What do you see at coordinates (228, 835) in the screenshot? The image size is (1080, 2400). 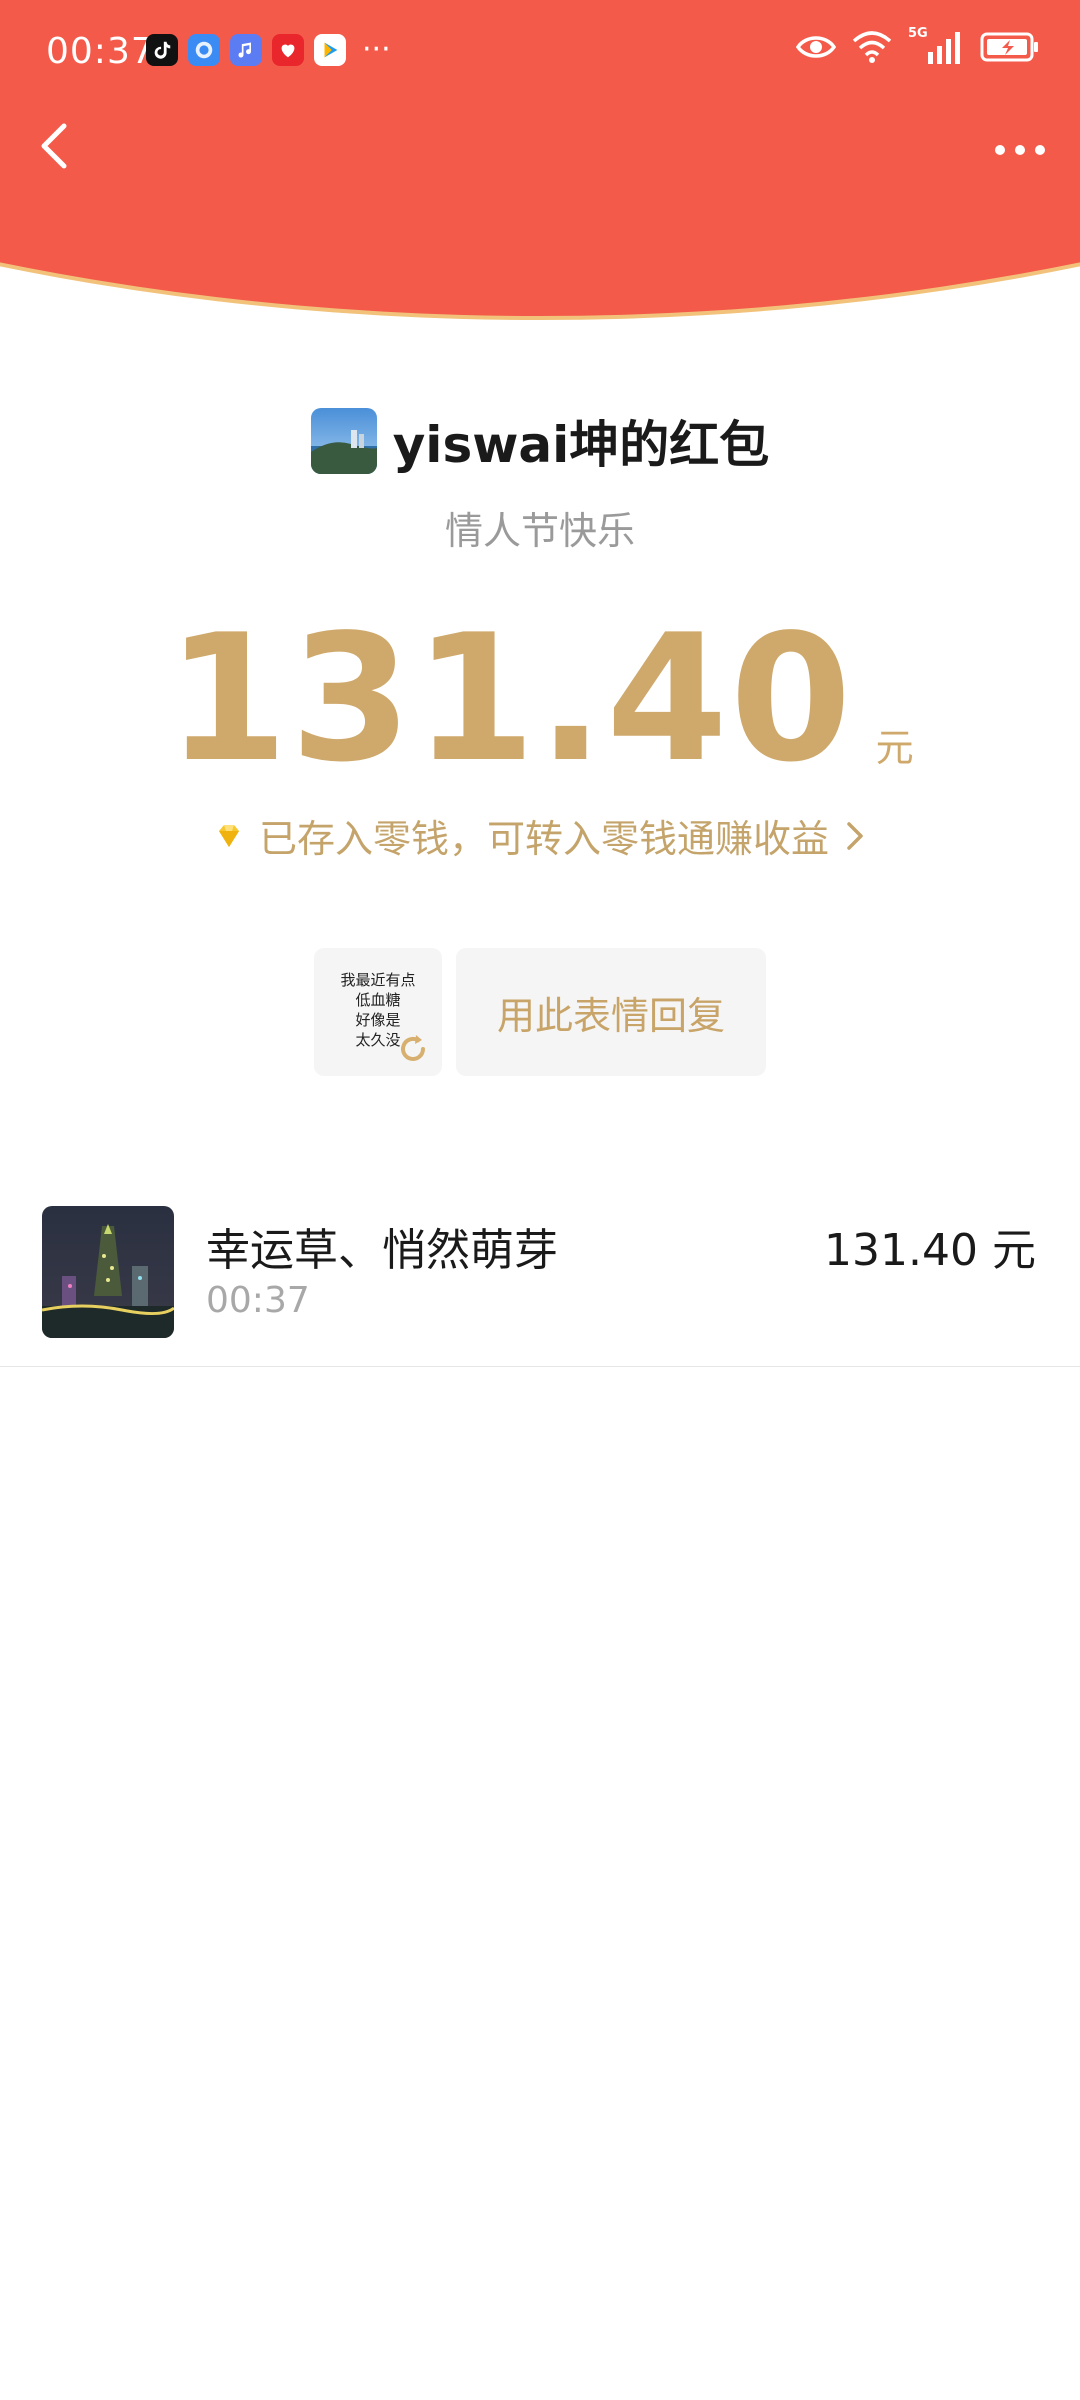 I see `diamond-icon` at bounding box center [228, 835].